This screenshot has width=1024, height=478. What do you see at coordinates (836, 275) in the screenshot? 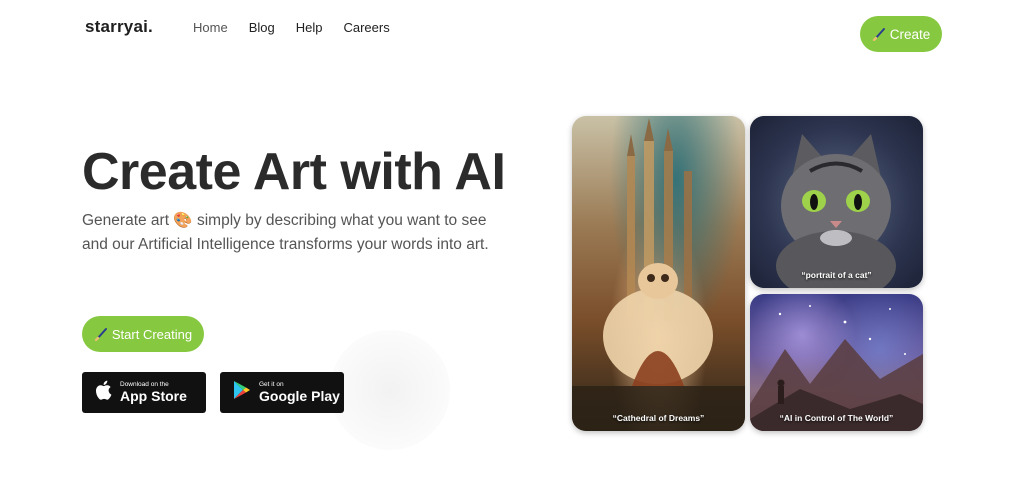
I see `cat-caption: “portrait of a cat”` at bounding box center [836, 275].